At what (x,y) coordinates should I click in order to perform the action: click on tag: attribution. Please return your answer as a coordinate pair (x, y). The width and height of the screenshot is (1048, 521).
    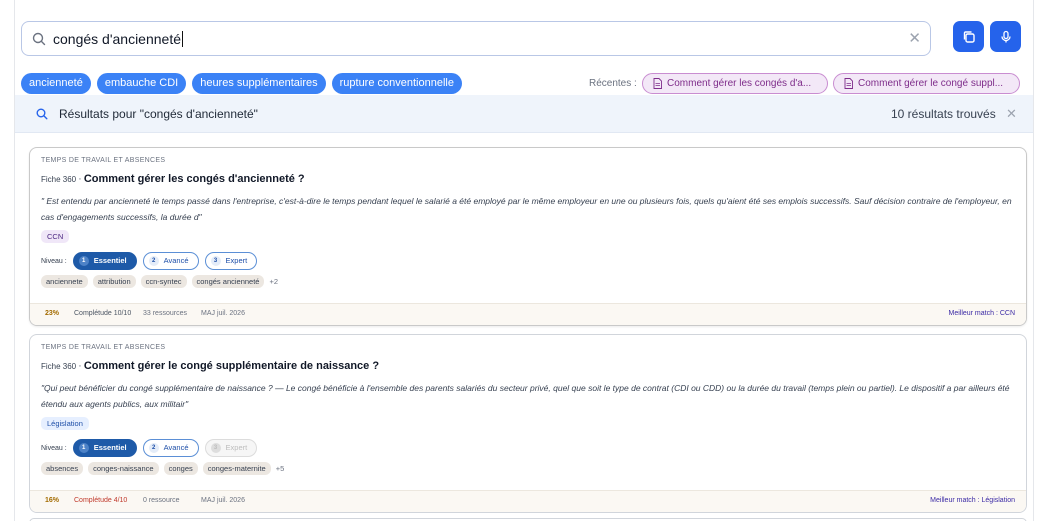
    Looking at the image, I should click on (114, 281).